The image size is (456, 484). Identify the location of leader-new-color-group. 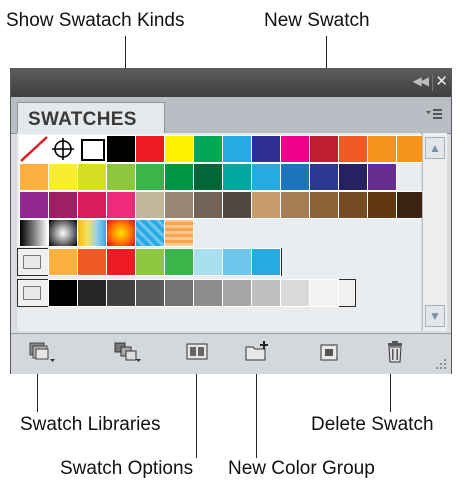
(256, 409).